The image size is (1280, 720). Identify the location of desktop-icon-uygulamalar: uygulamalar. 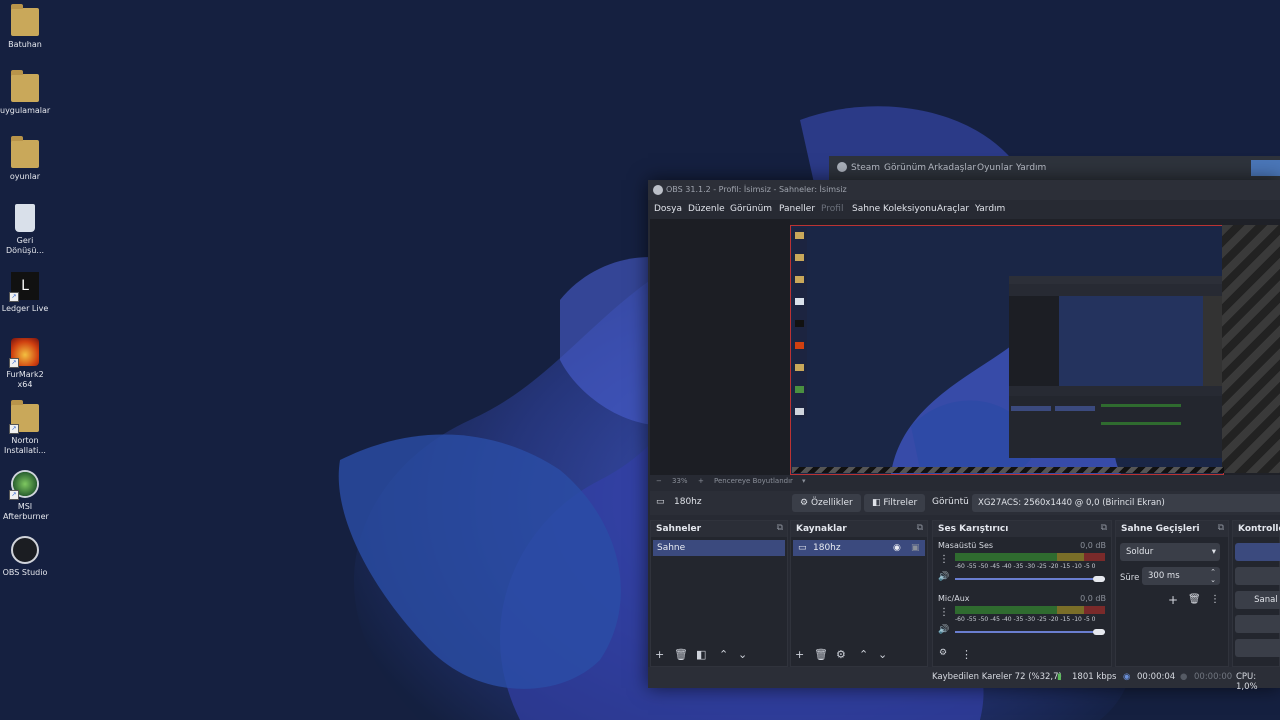
(25, 92).